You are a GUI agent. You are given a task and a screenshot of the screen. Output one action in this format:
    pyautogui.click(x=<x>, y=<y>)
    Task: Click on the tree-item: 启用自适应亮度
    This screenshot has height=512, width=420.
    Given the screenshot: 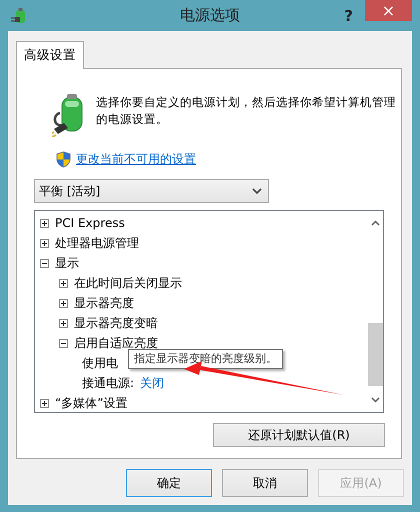 What is the action you would take?
    pyautogui.click(x=116, y=343)
    